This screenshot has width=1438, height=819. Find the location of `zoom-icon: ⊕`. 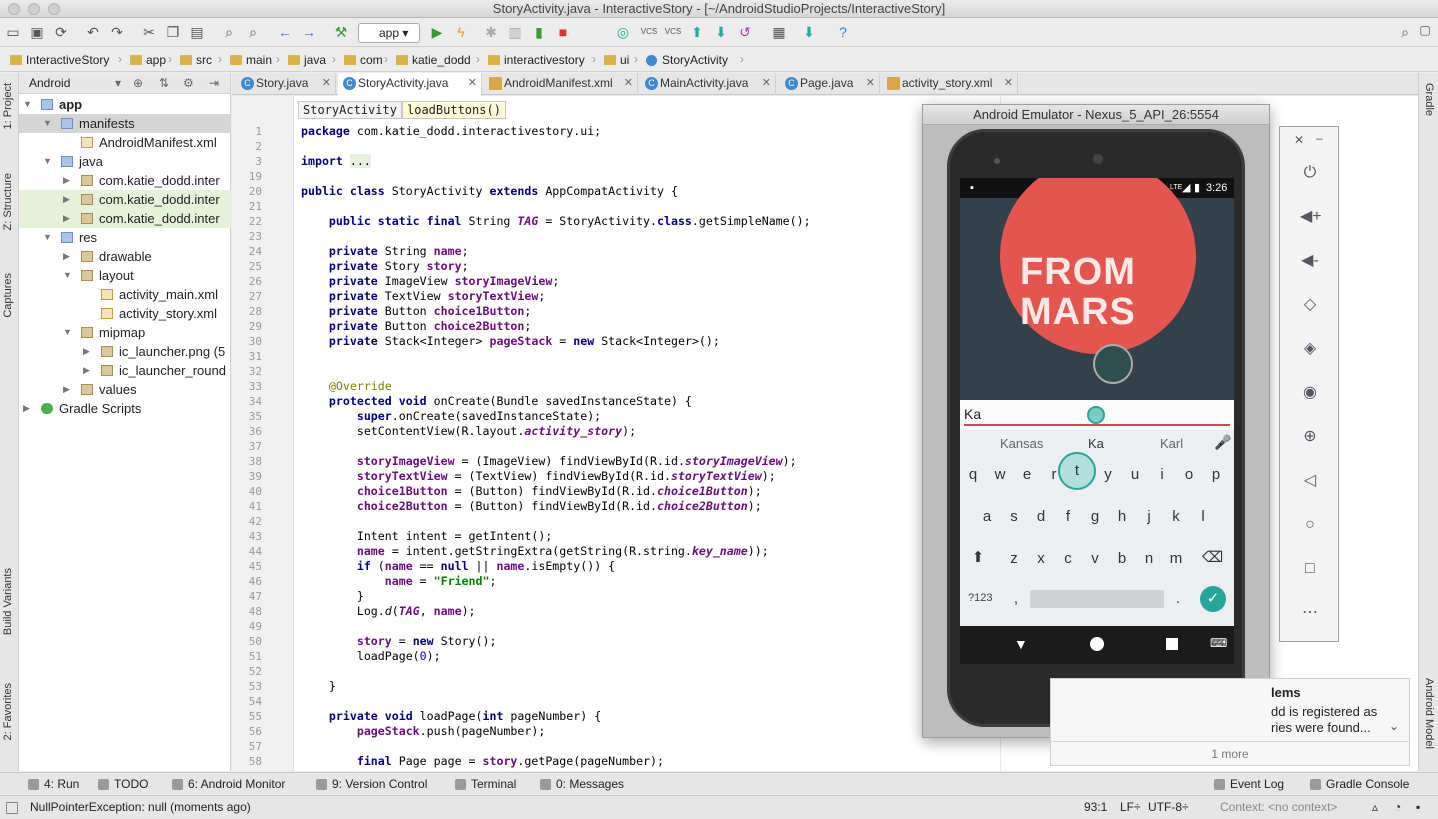

zoom-icon: ⊕ is located at coordinates (1310, 437).